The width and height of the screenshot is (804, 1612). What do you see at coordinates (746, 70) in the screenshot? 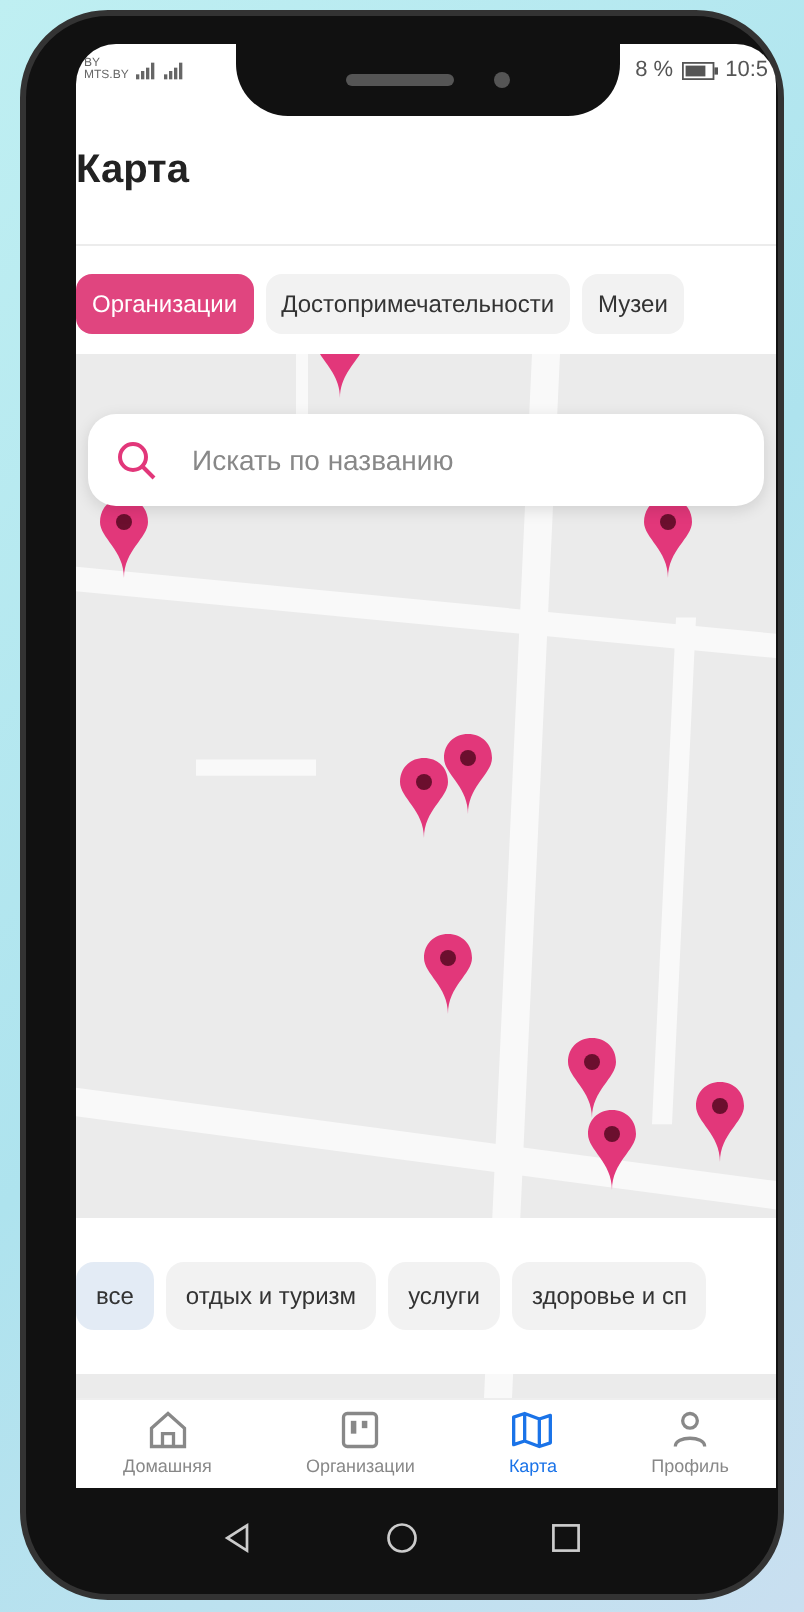
I see `clock-time: 10:5` at bounding box center [746, 70].